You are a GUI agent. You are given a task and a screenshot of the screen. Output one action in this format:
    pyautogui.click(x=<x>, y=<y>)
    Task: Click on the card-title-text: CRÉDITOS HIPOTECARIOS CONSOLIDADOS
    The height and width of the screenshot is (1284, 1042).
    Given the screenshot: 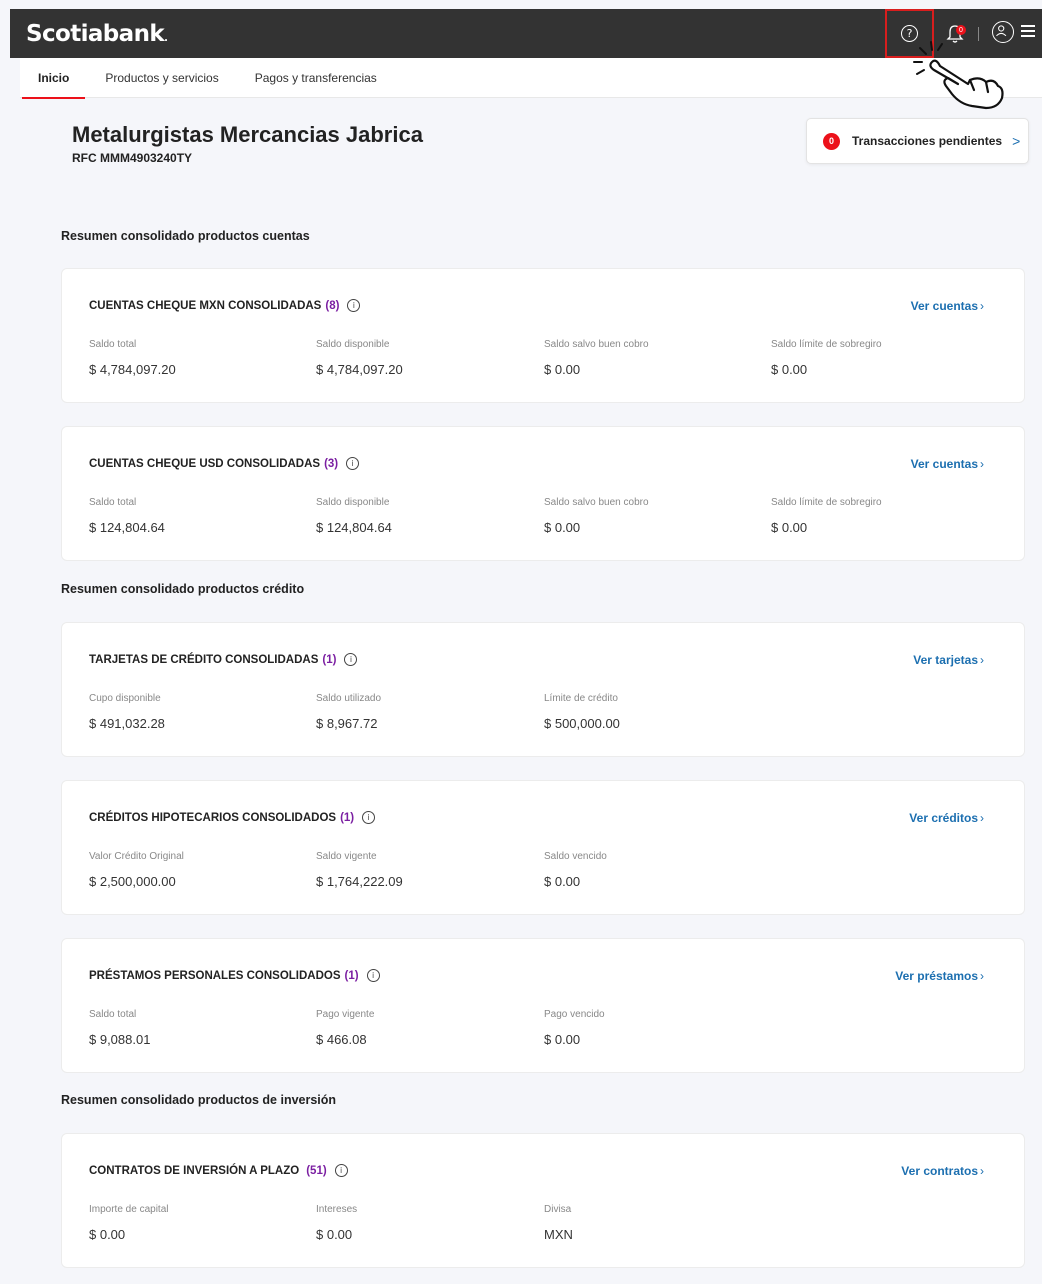 What is the action you would take?
    pyautogui.click(x=213, y=817)
    